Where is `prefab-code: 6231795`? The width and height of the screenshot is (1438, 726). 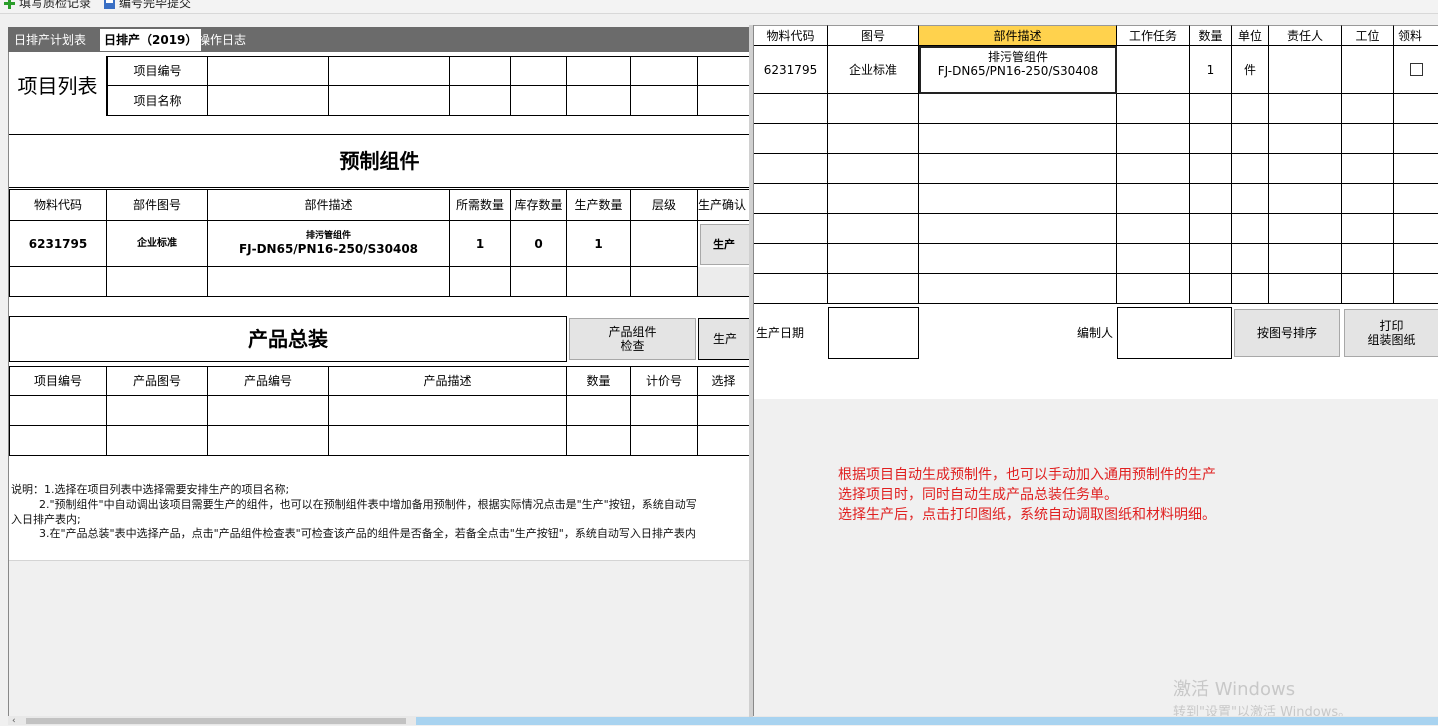 prefab-code: 6231795 is located at coordinates (58, 244).